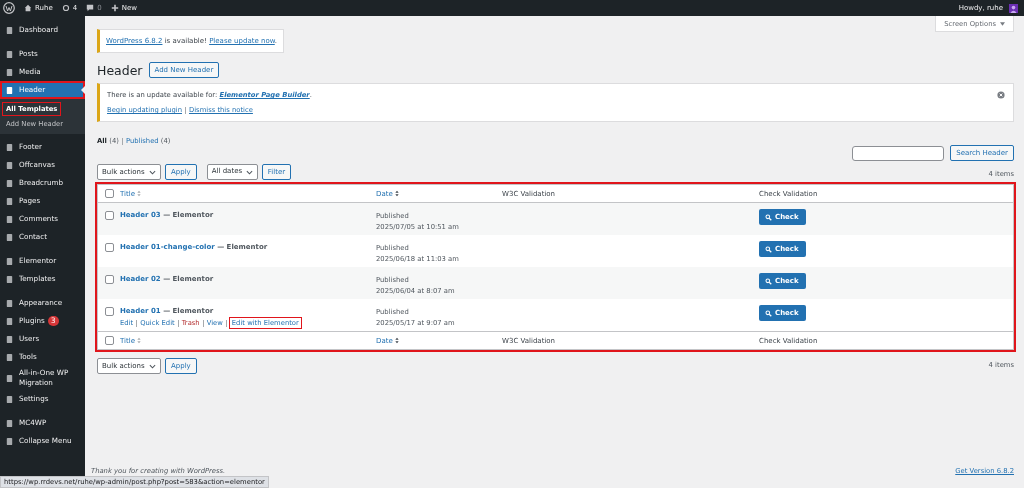 The width and height of the screenshot is (1024, 488). I want to click on plus-icon, so click(114, 8).